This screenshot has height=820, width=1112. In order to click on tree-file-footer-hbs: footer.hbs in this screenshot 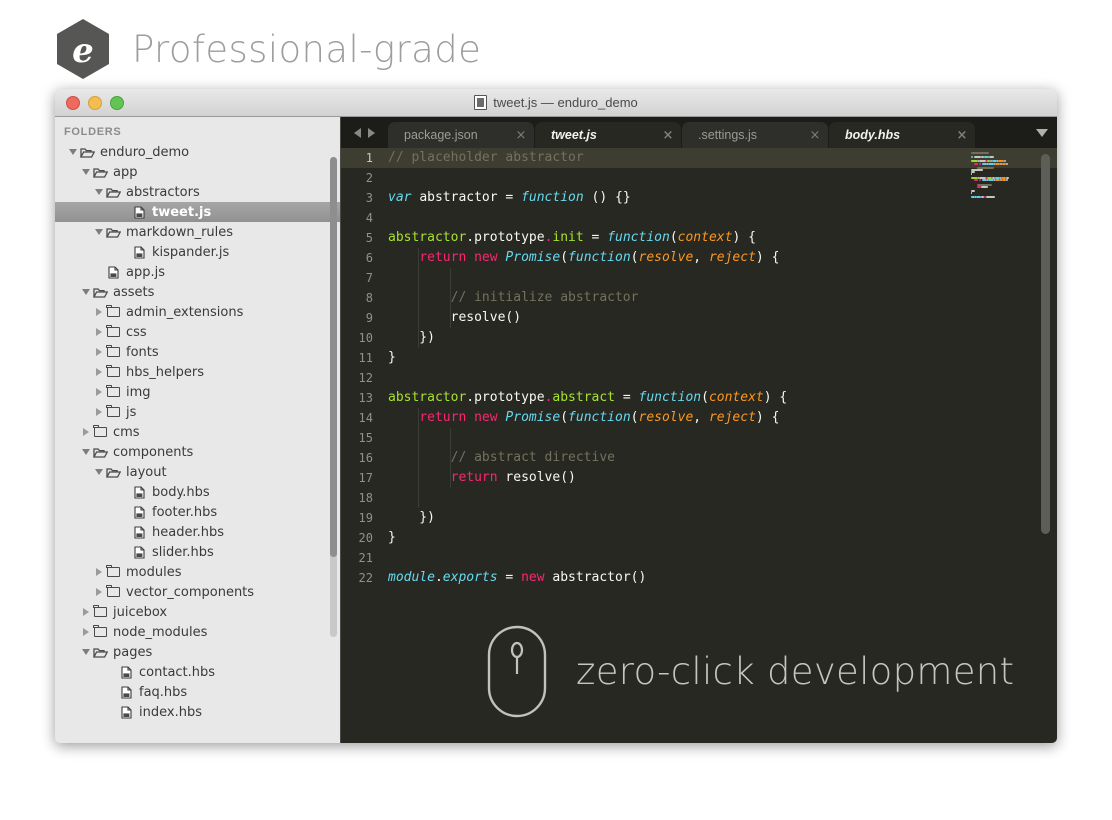, I will do `click(197, 512)`.